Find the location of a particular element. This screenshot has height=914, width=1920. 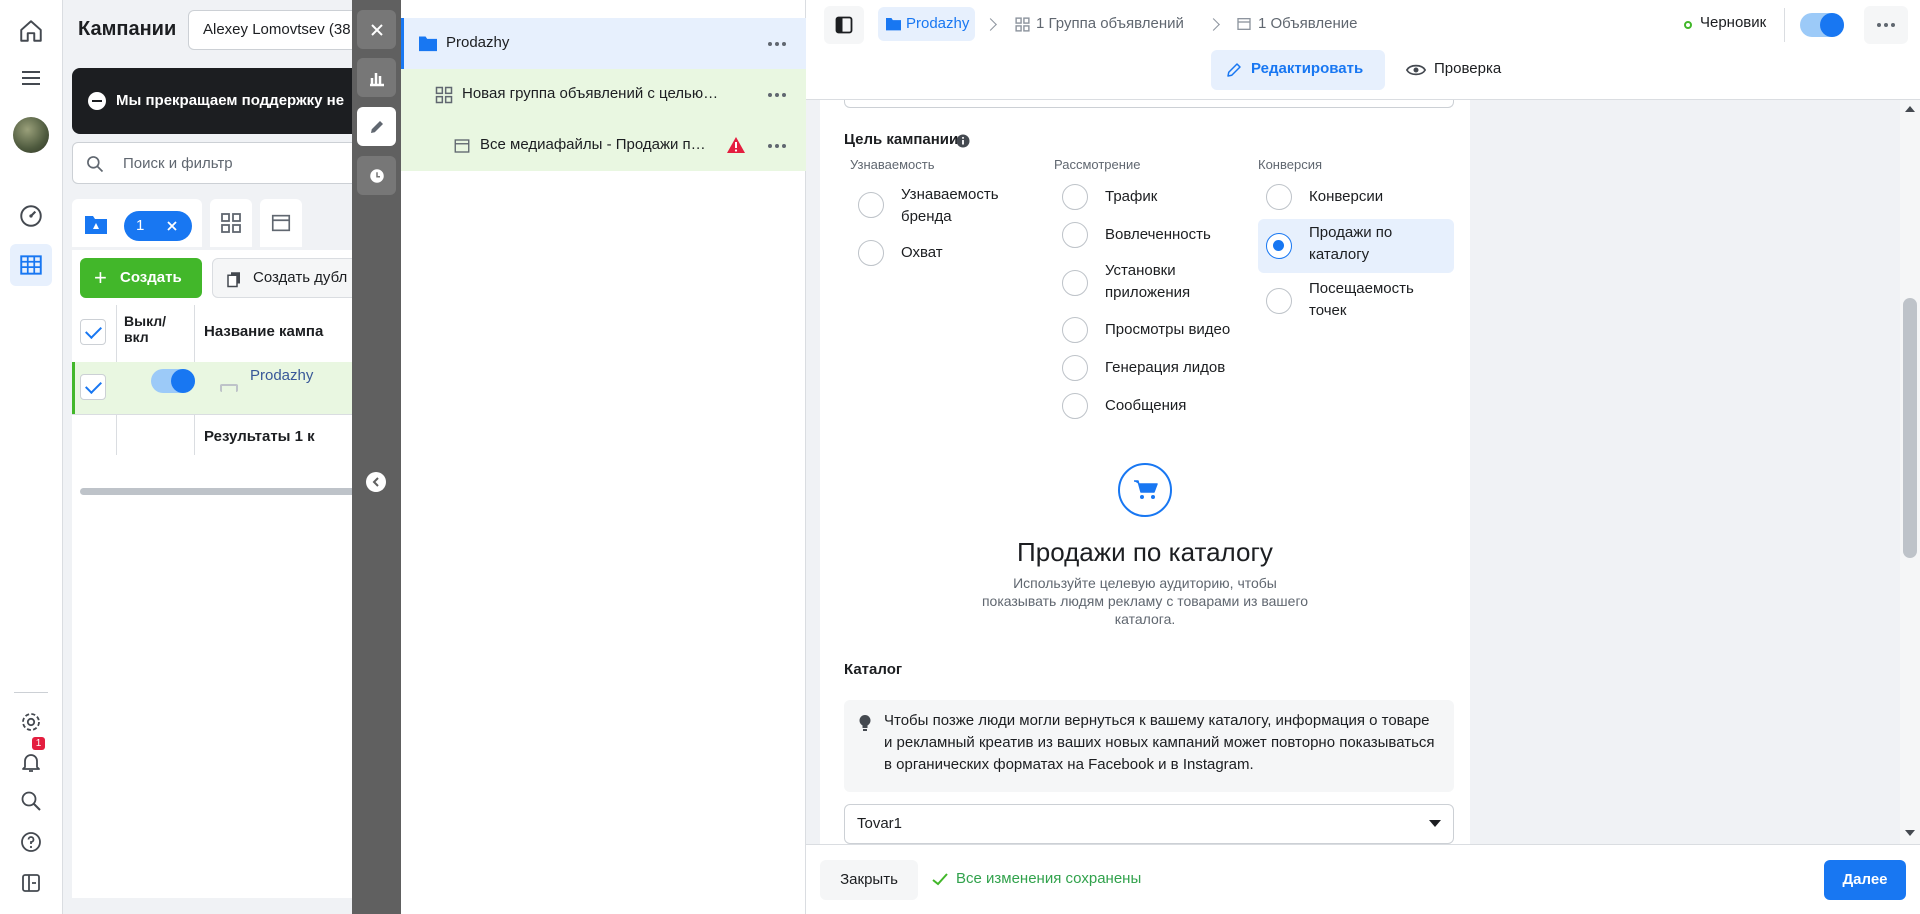

dashboard-icon is located at coordinates (31, 216).